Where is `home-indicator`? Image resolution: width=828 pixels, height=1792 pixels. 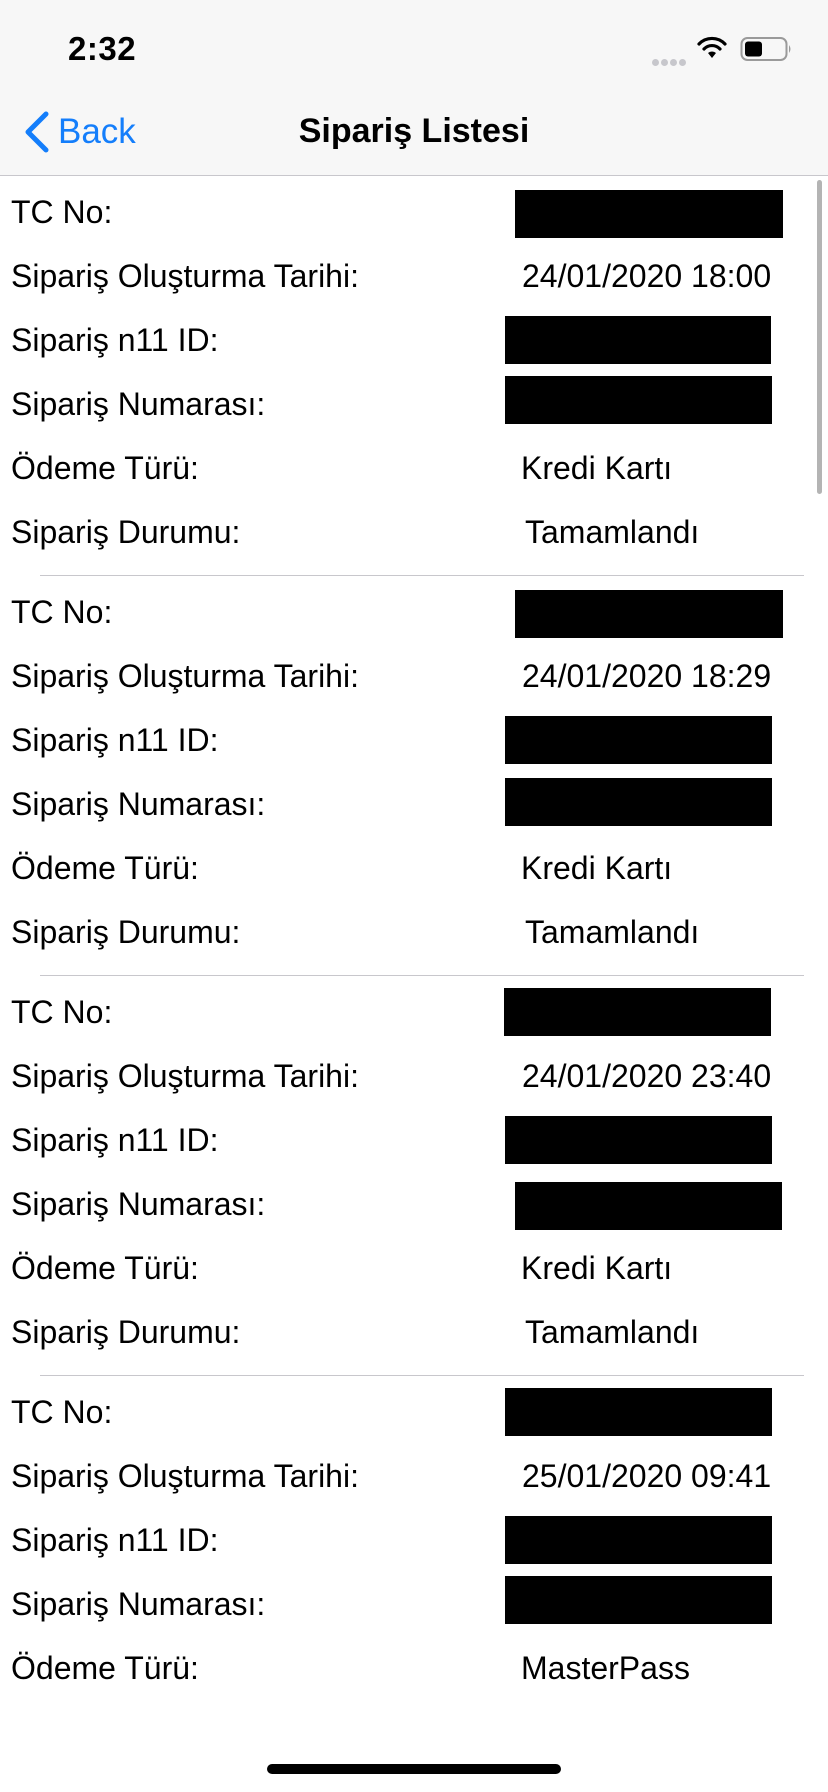 home-indicator is located at coordinates (414, 1769).